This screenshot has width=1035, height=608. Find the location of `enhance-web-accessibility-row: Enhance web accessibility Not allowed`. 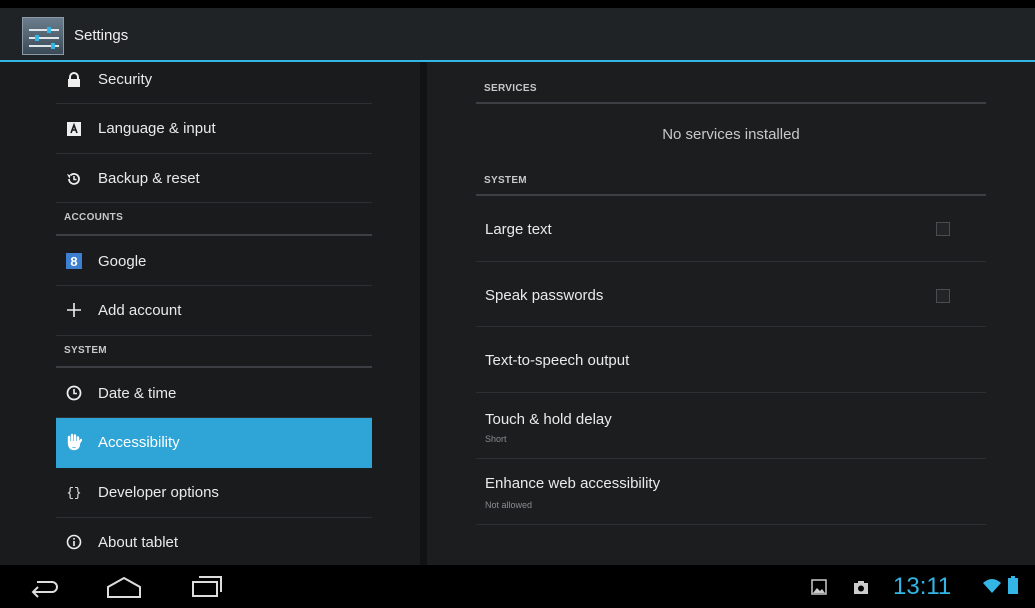

enhance-web-accessibility-row: Enhance web accessibility Not allowed is located at coordinates (731, 492).